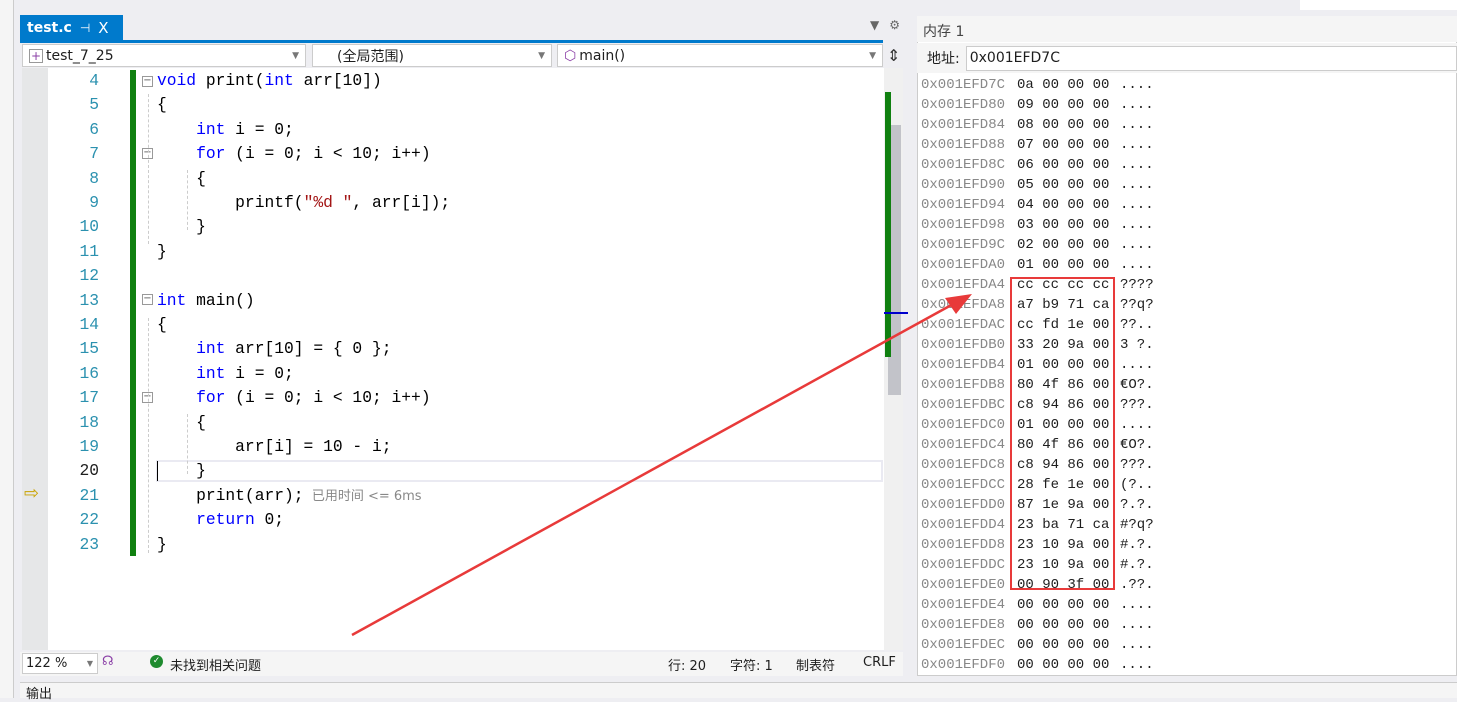 The width and height of the screenshot is (1457, 702). I want to click on arrow-head, so click(958, 304).